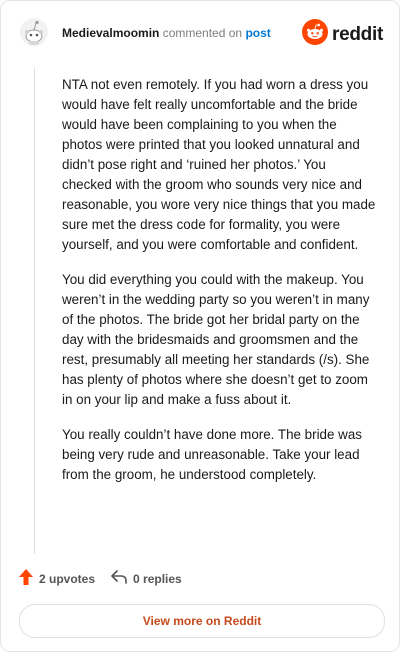  Describe the element at coordinates (34, 32) in the screenshot. I see `snoo-avatar-icon` at that location.